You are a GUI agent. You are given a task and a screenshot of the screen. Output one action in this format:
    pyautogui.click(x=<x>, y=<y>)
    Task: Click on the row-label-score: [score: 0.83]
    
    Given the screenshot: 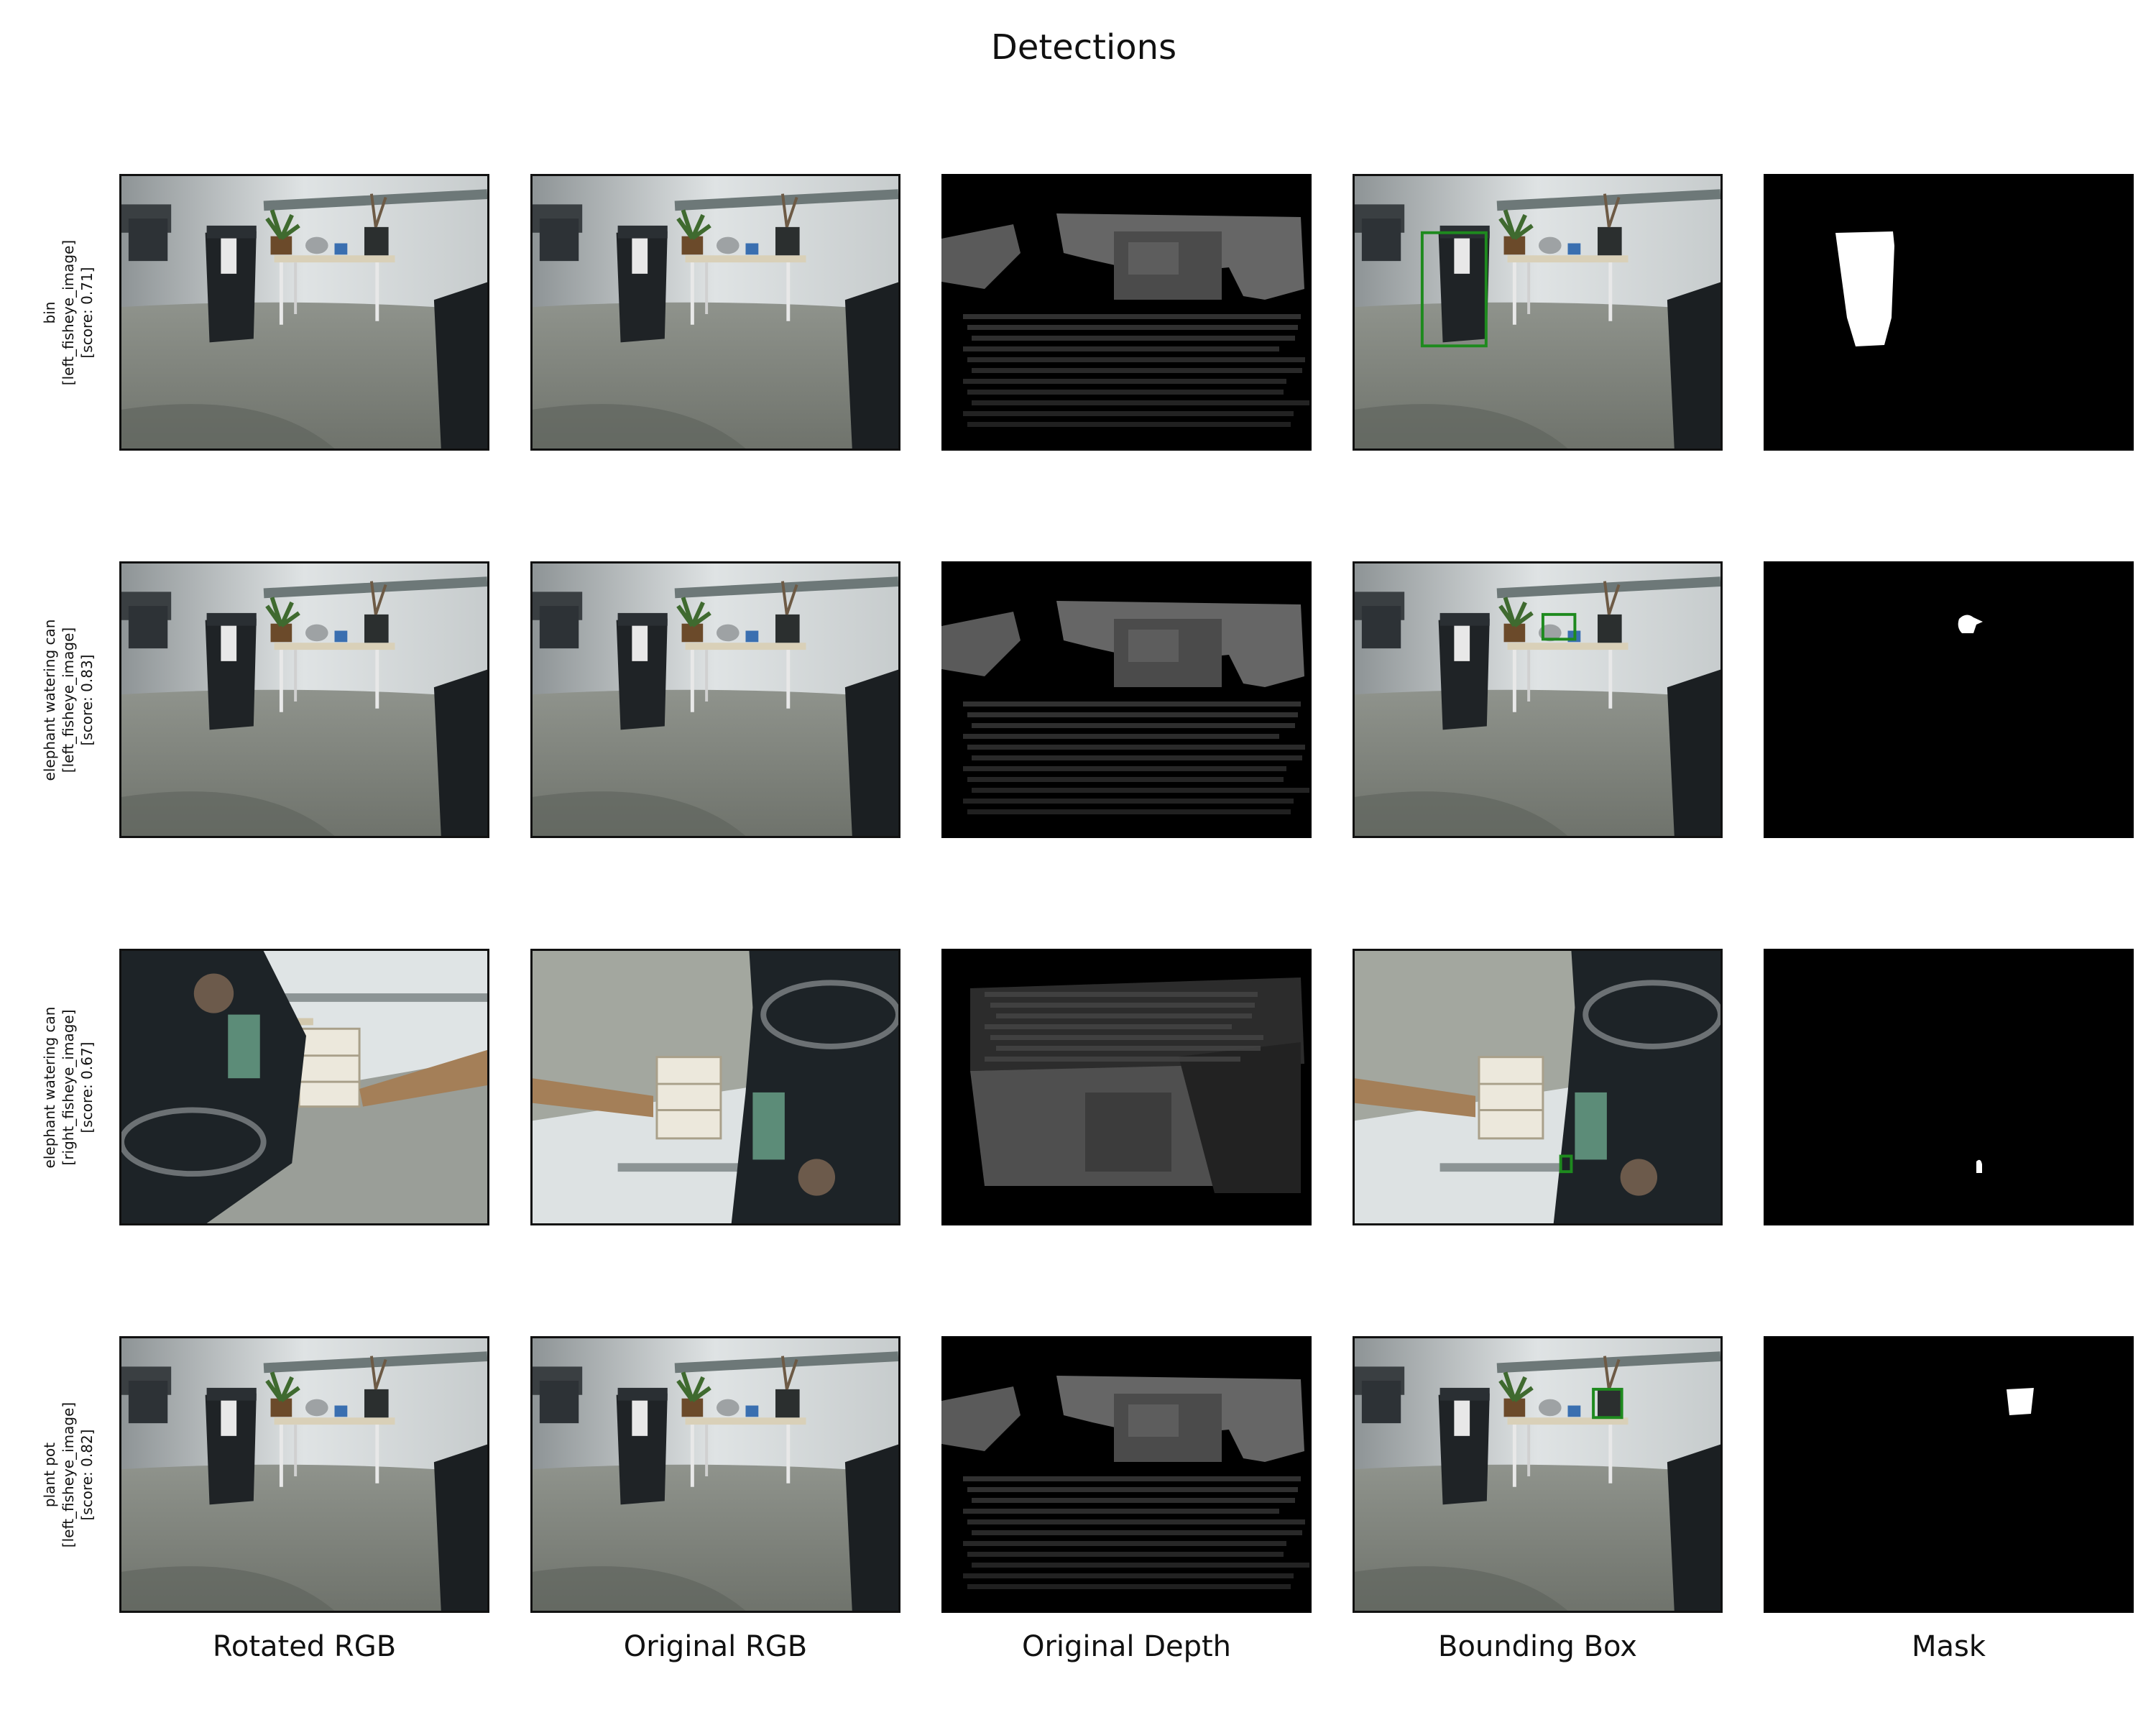 What is the action you would take?
    pyautogui.click(x=87, y=699)
    